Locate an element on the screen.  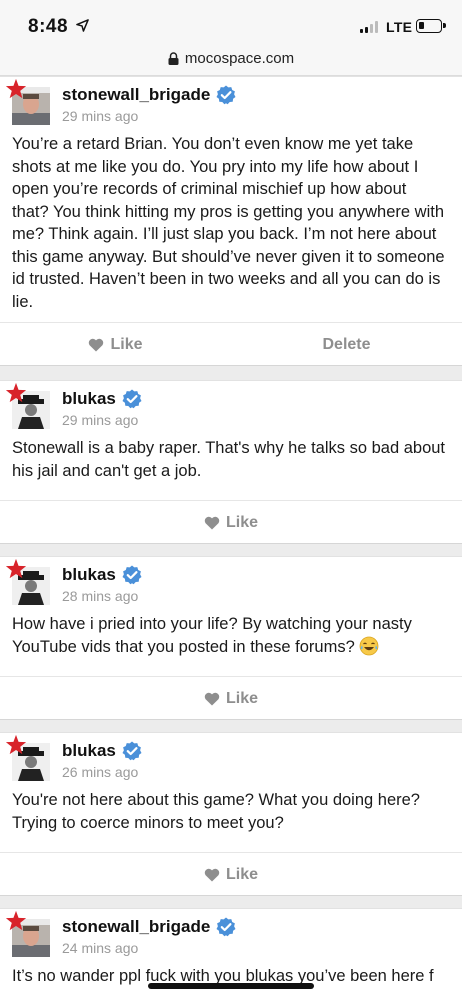
clock: 8:48 is located at coordinates (48, 26).